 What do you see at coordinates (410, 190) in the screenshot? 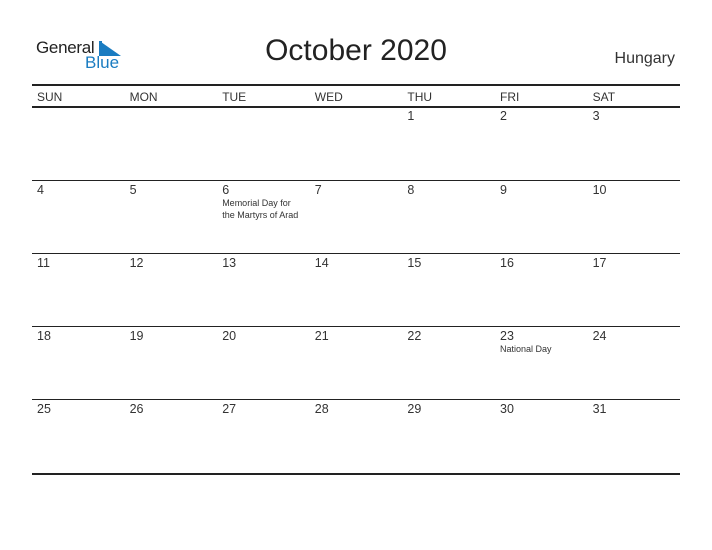
I see `day-cell-number: 8` at bounding box center [410, 190].